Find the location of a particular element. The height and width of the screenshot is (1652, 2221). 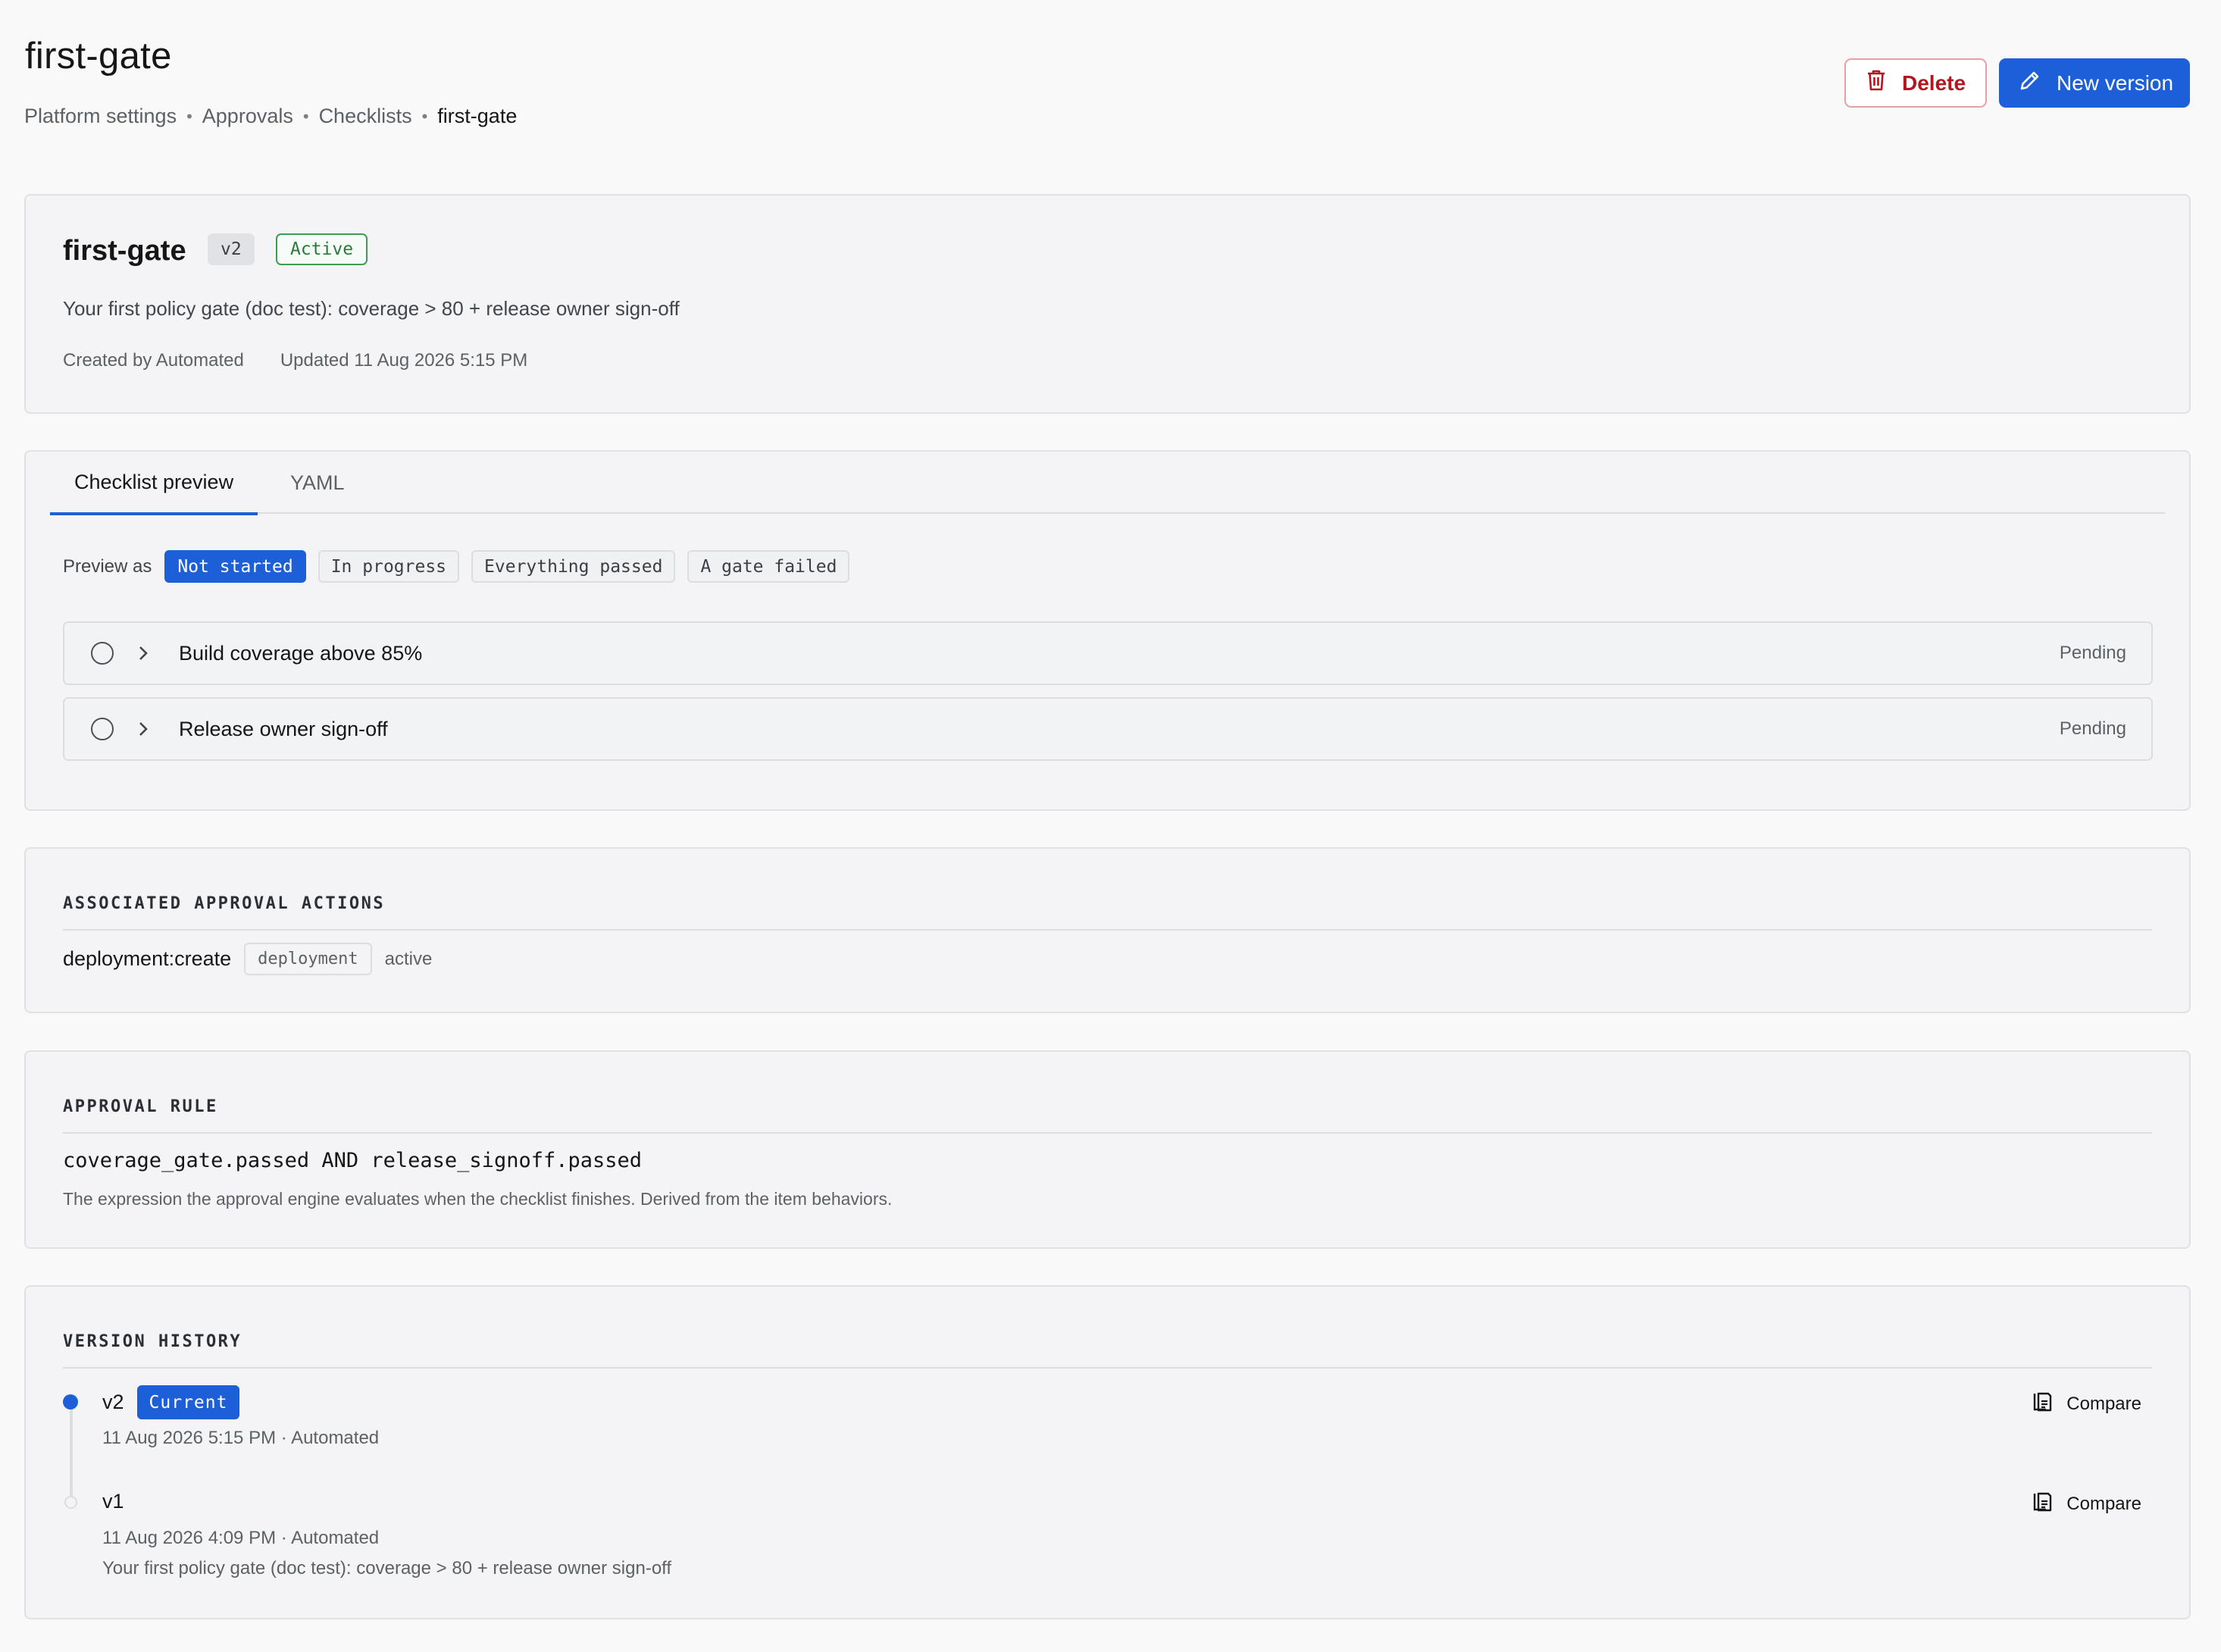

version-row: v1 is located at coordinates (113, 1501).